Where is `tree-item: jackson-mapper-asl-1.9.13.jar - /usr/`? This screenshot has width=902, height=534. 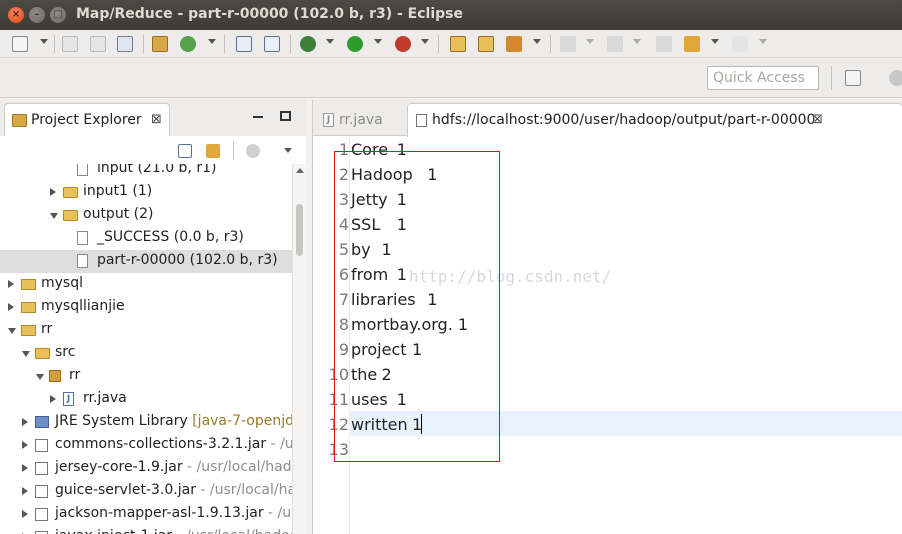 tree-item: jackson-mapper-asl-1.9.13.jar - /usr/ is located at coordinates (146, 514).